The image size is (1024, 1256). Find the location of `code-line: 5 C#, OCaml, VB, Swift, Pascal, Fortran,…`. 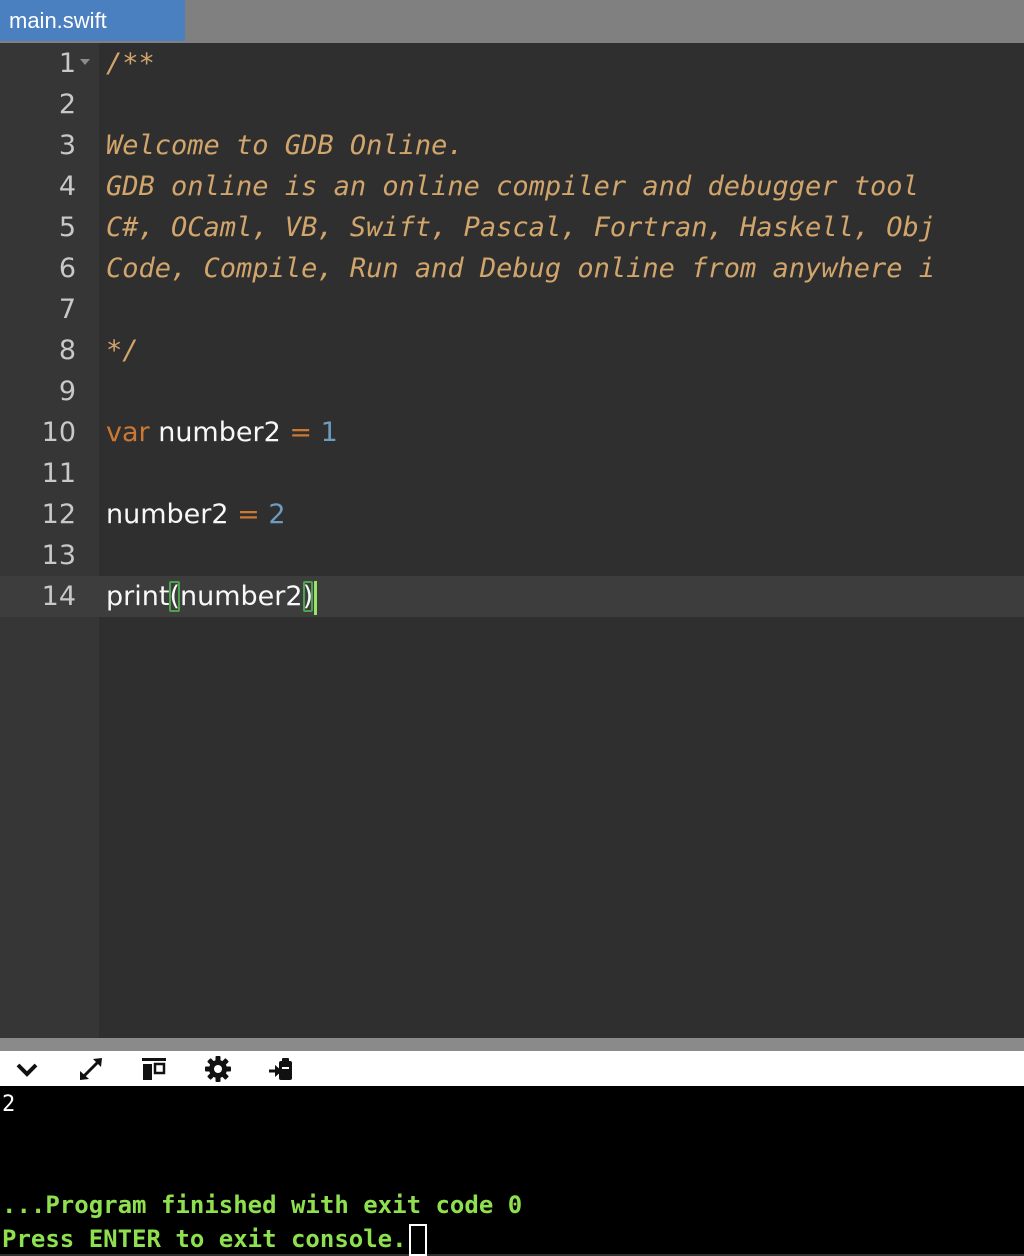

code-line: 5 C#, OCaml, VB, Swift, Pascal, Fortran,… is located at coordinates (512, 227).